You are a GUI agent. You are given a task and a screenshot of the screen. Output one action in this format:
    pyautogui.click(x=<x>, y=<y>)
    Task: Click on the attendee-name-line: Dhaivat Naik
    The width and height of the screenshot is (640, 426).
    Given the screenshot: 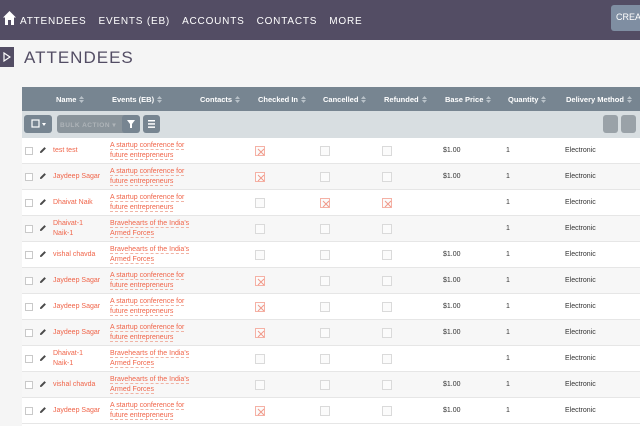 What is the action you would take?
    pyautogui.click(x=73, y=202)
    